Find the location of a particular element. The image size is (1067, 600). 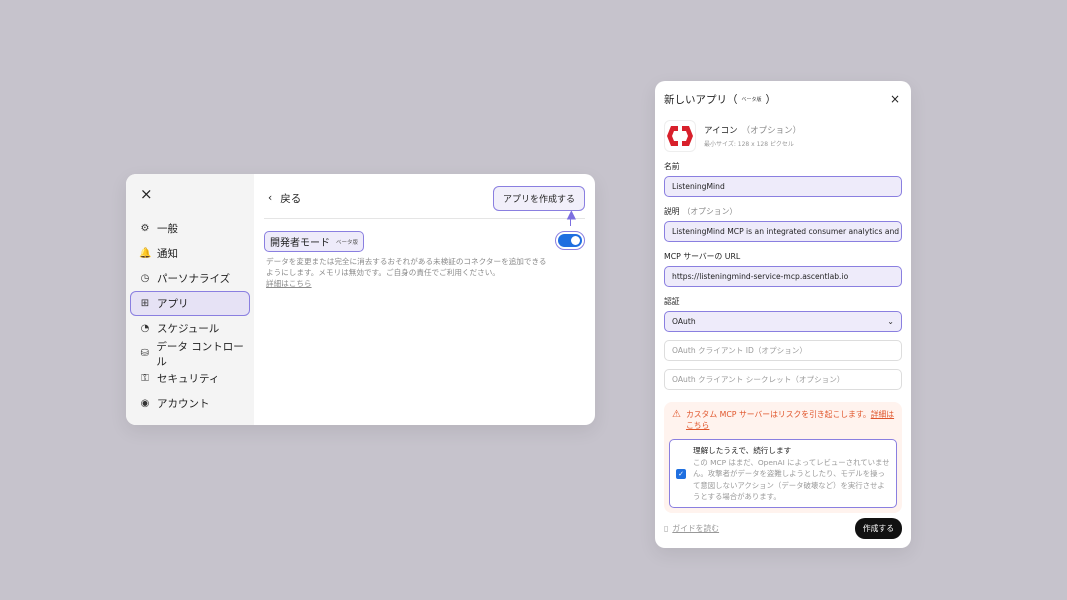

modal-title-close-paren: ） is located at coordinates (771, 99).